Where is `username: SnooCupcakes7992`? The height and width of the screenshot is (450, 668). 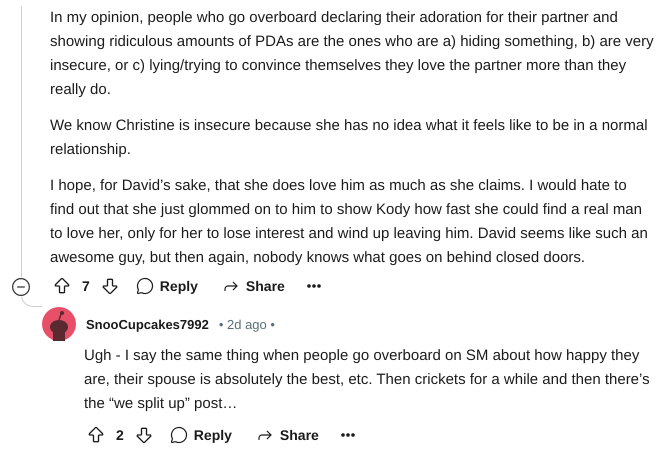
username: SnooCupcakes7992 is located at coordinates (147, 324).